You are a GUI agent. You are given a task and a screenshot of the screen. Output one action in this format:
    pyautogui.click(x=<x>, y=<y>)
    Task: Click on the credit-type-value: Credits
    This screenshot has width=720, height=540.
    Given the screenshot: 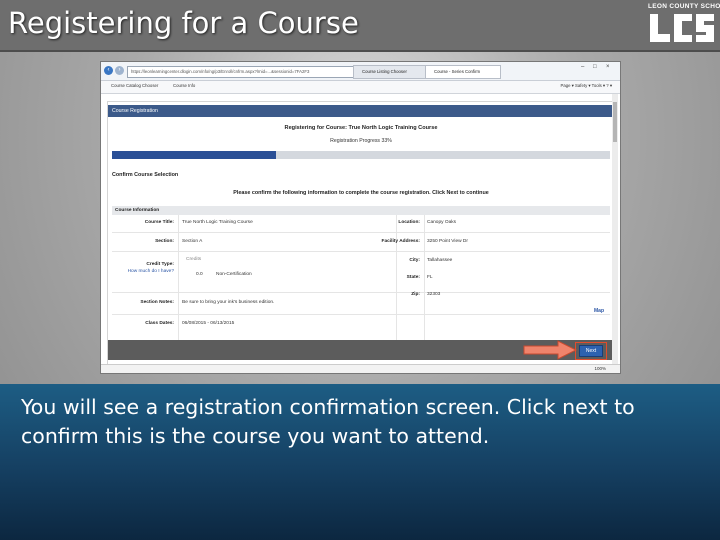 What is the action you would take?
    pyautogui.click(x=194, y=259)
    